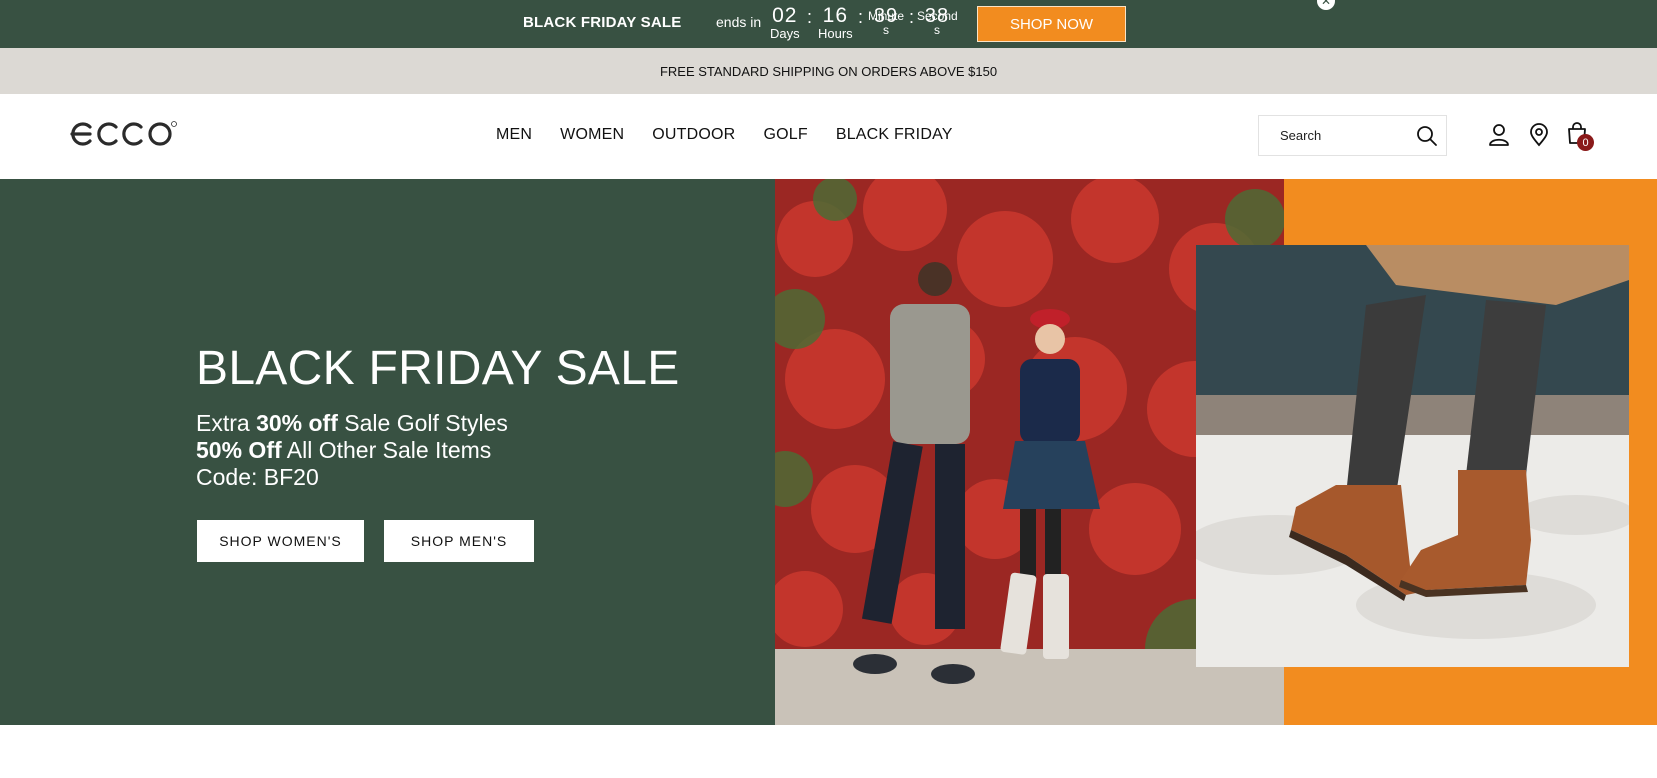 This screenshot has height=778, width=1657. I want to click on hero-promo-code: Code: BF20, so click(257, 477).